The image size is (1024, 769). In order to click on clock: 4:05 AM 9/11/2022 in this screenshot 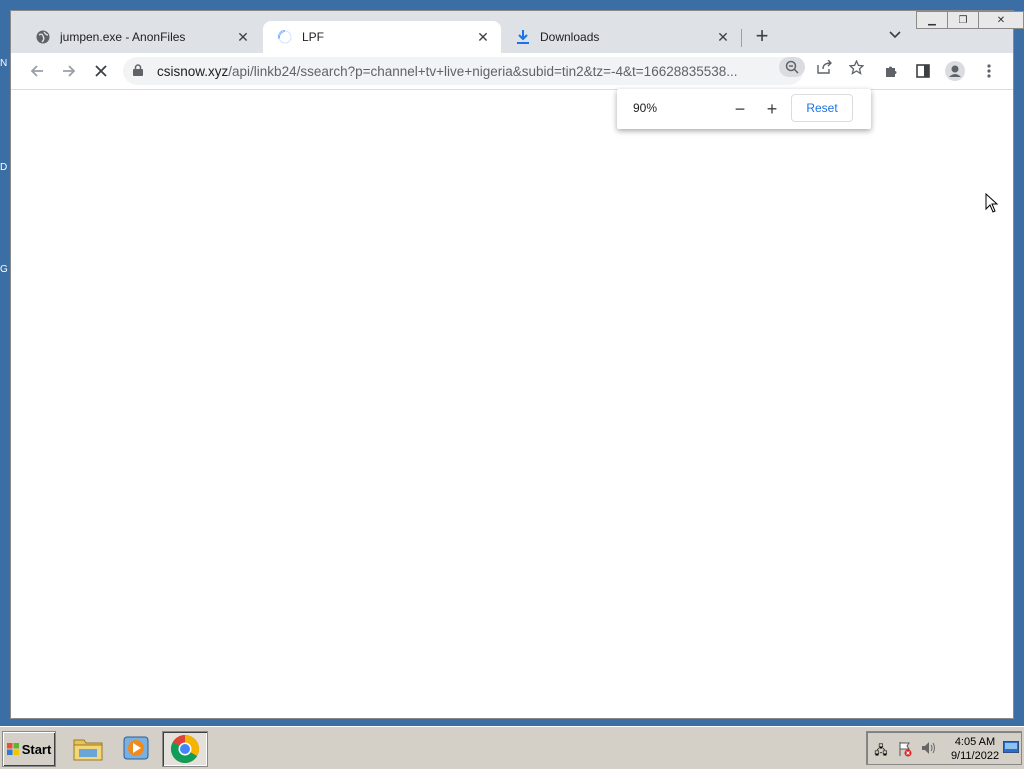, I will do `click(975, 749)`.